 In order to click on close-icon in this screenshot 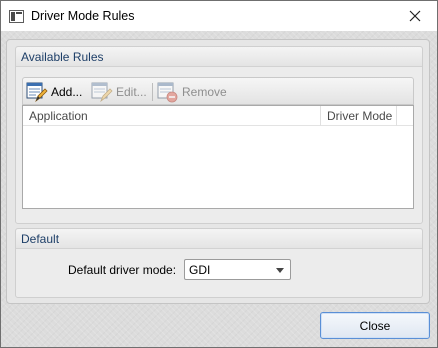, I will do `click(415, 16)`.